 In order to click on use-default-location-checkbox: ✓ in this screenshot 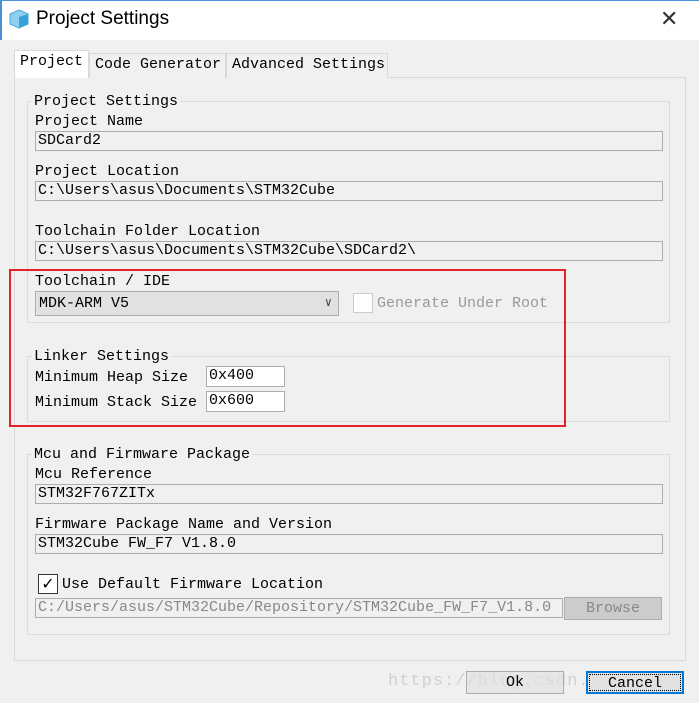, I will do `click(48, 584)`.